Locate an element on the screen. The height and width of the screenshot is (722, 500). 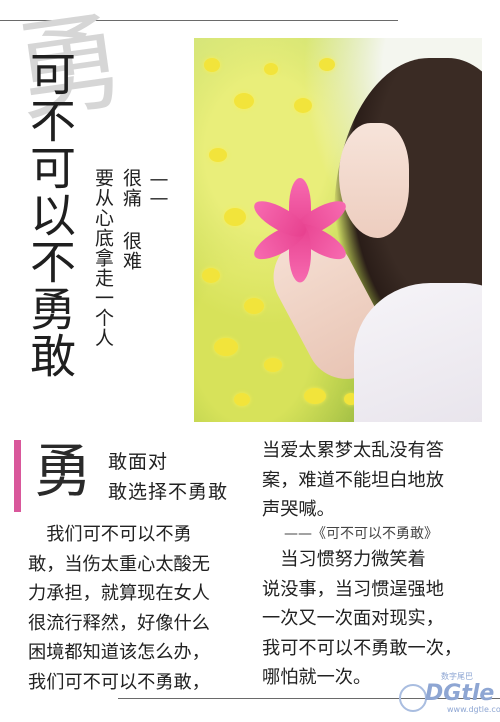
paragraph-line: 力承担，就算现在女人 is located at coordinates (119, 593).